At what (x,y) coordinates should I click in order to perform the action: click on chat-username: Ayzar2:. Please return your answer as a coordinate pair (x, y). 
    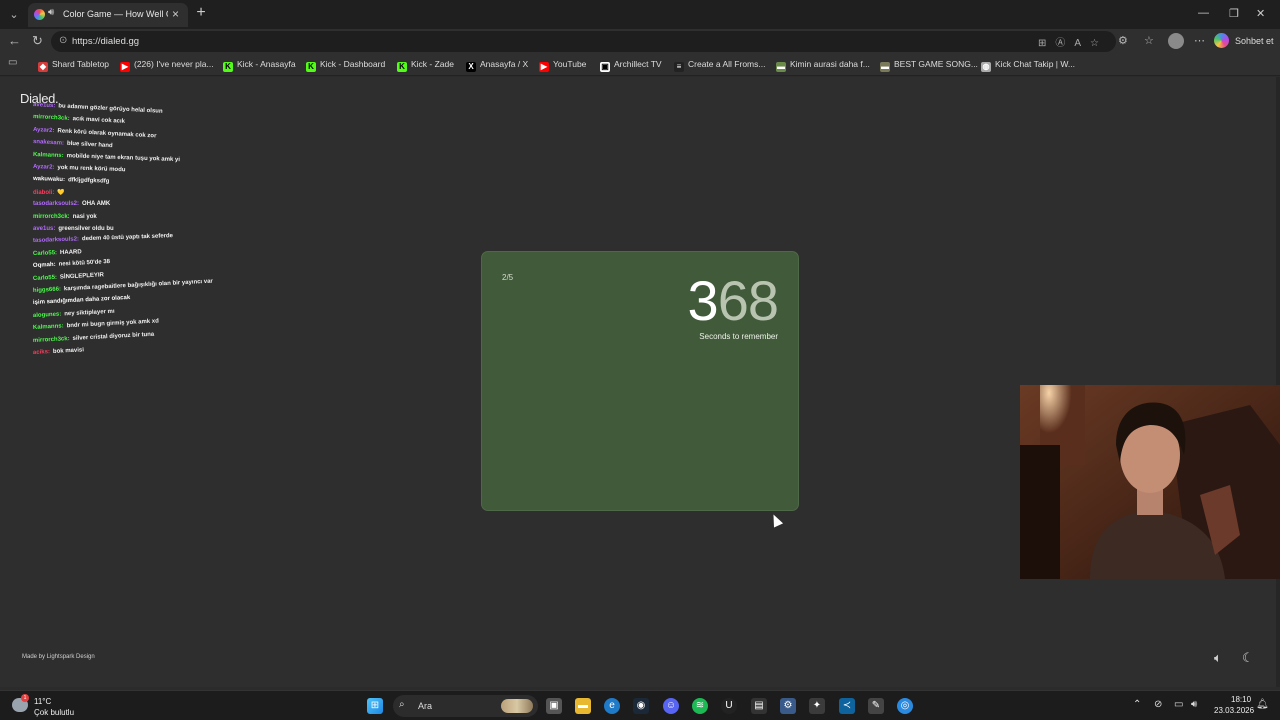
    Looking at the image, I should click on (43, 130).